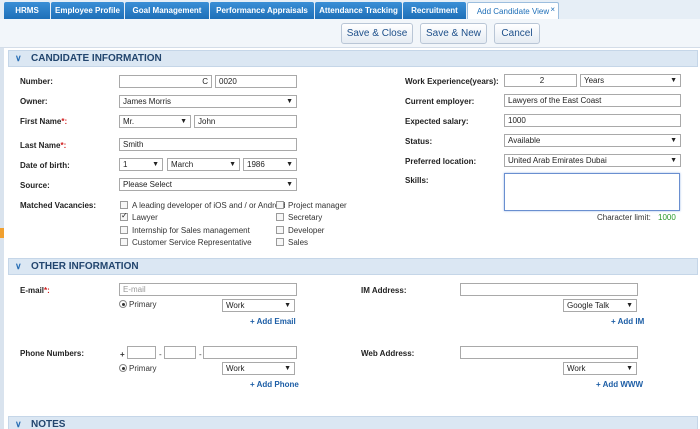 This screenshot has width=700, height=429. What do you see at coordinates (143, 368) in the screenshot?
I see `primary-label: Primary` at bounding box center [143, 368].